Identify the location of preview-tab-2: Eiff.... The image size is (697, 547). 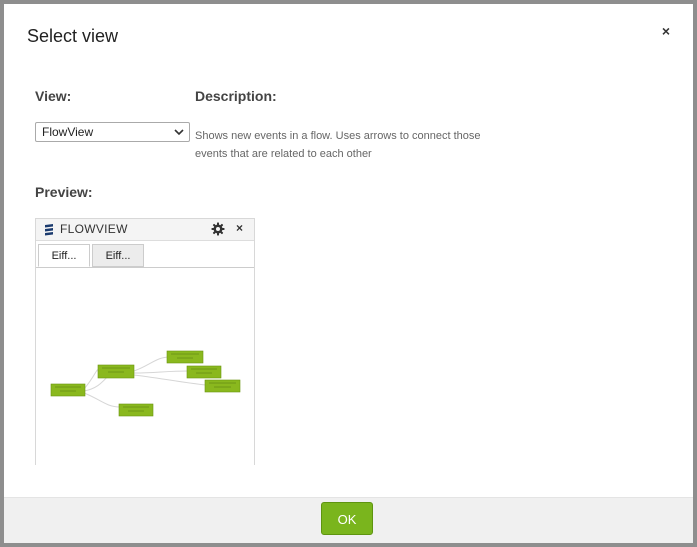
(118, 255).